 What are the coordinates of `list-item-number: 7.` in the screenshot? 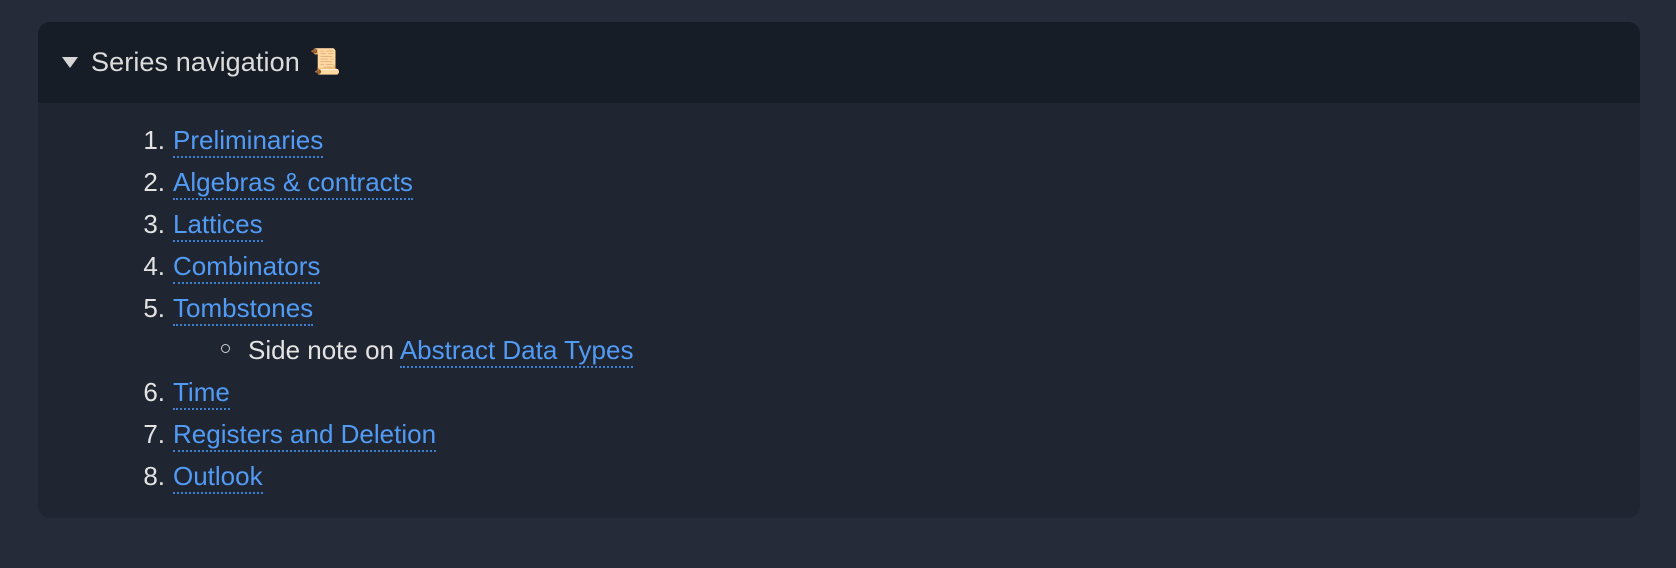 It's located at (154, 434).